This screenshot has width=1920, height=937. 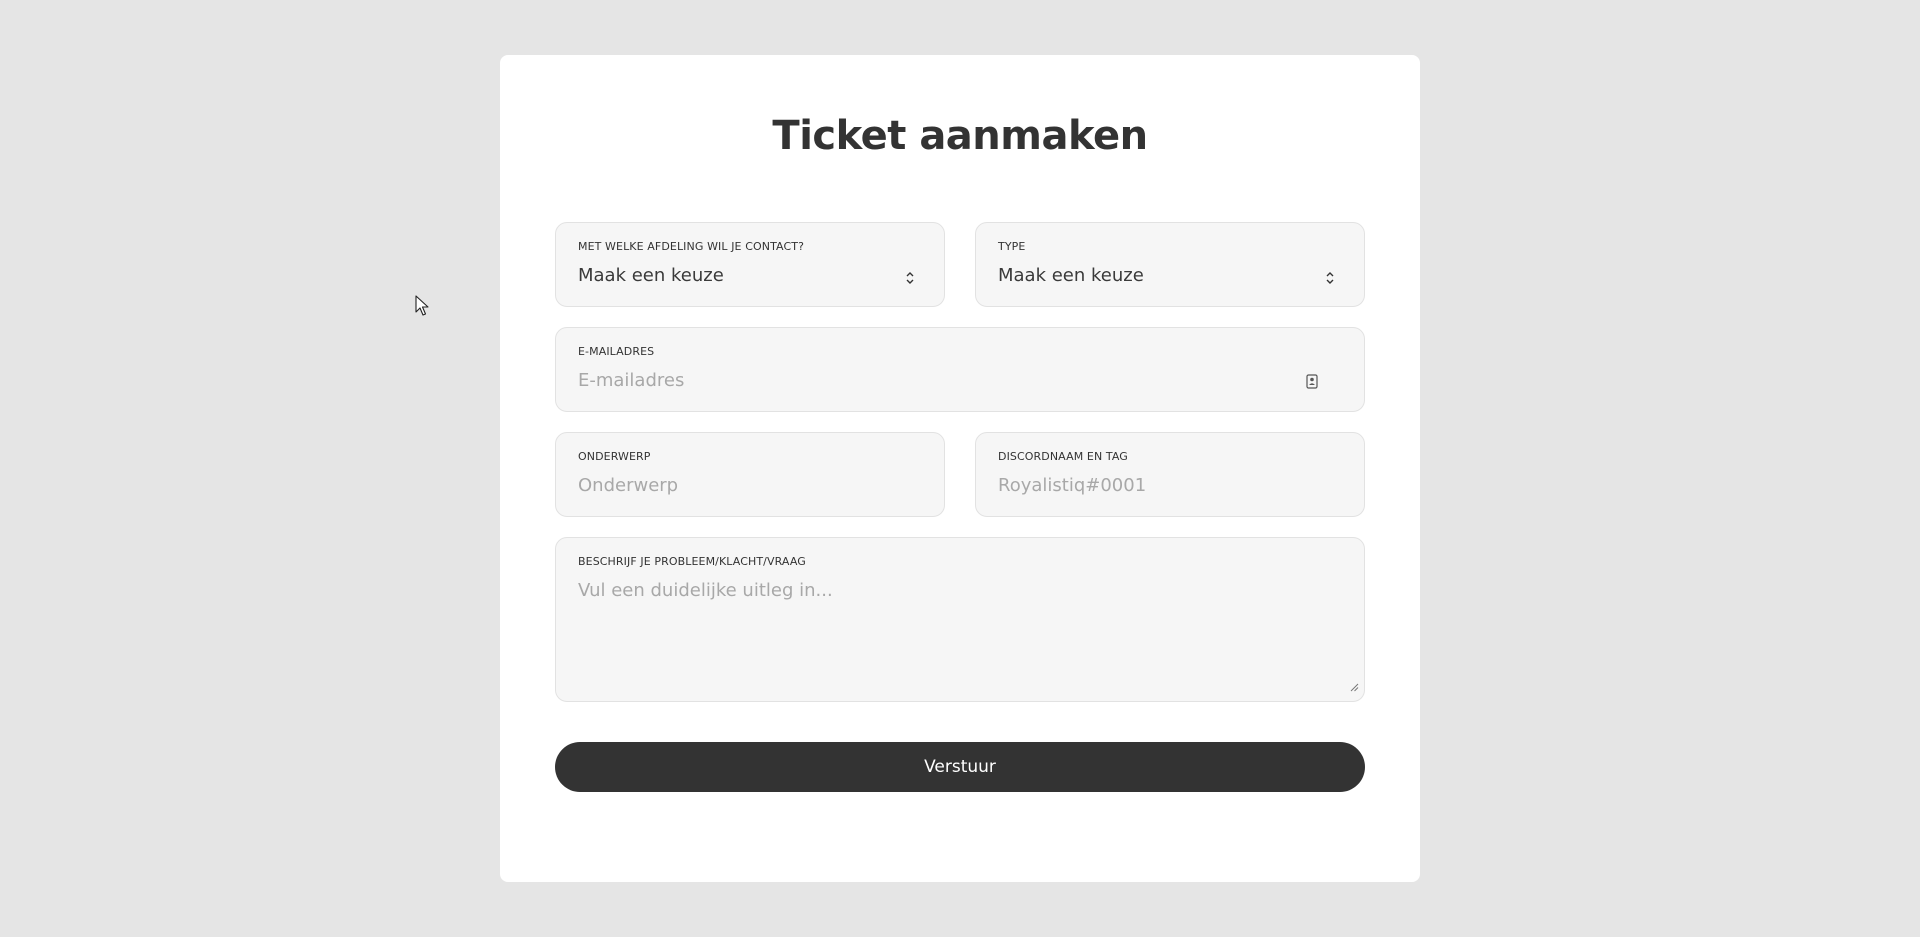 I want to click on subject-field-label: Onderwerp, so click(x=614, y=456).